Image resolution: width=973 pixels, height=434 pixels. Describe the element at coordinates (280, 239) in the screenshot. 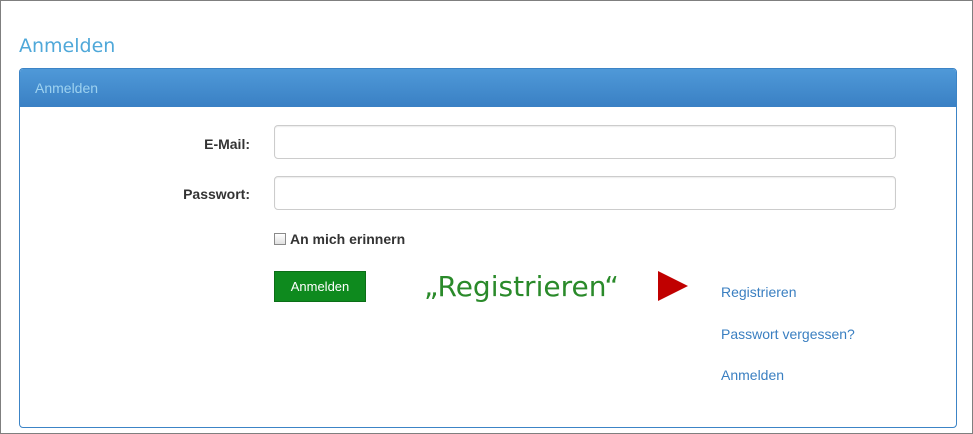

I see `remember-checkbox` at that location.